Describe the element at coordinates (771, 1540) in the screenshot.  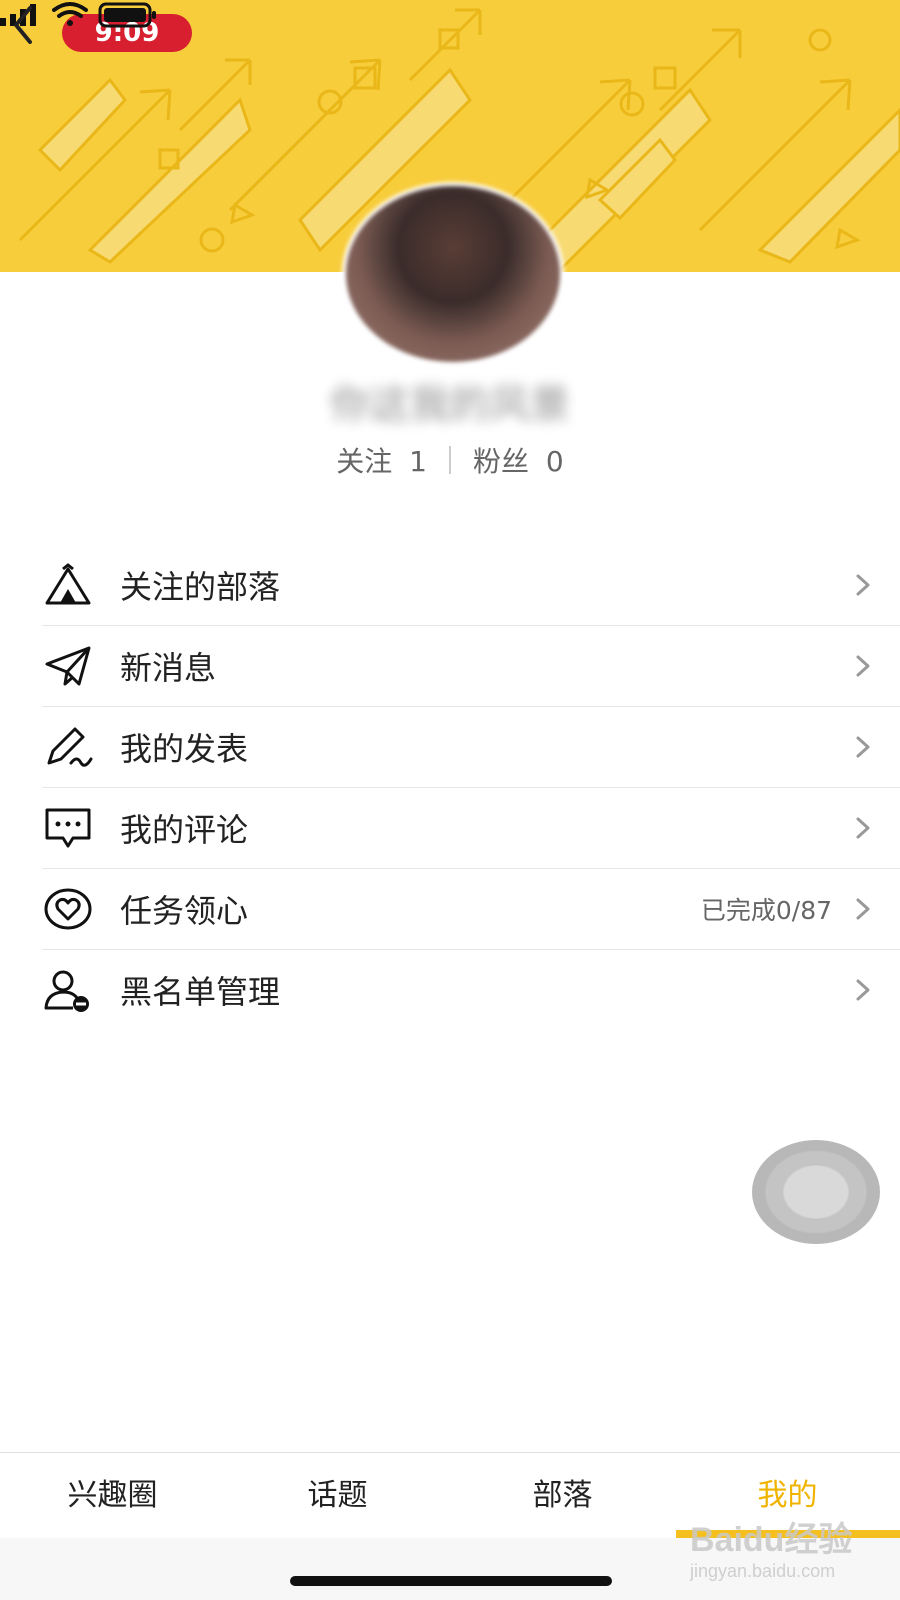
I see `watermark-brand: Baidu经验` at that location.